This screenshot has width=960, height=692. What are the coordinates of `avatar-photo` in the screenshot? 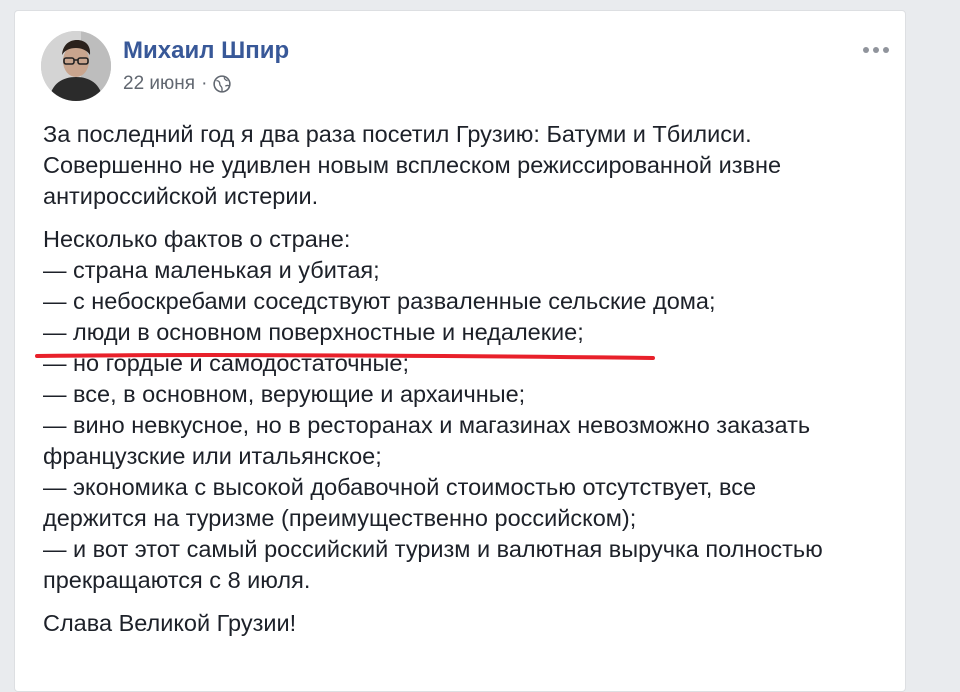 It's located at (76, 66).